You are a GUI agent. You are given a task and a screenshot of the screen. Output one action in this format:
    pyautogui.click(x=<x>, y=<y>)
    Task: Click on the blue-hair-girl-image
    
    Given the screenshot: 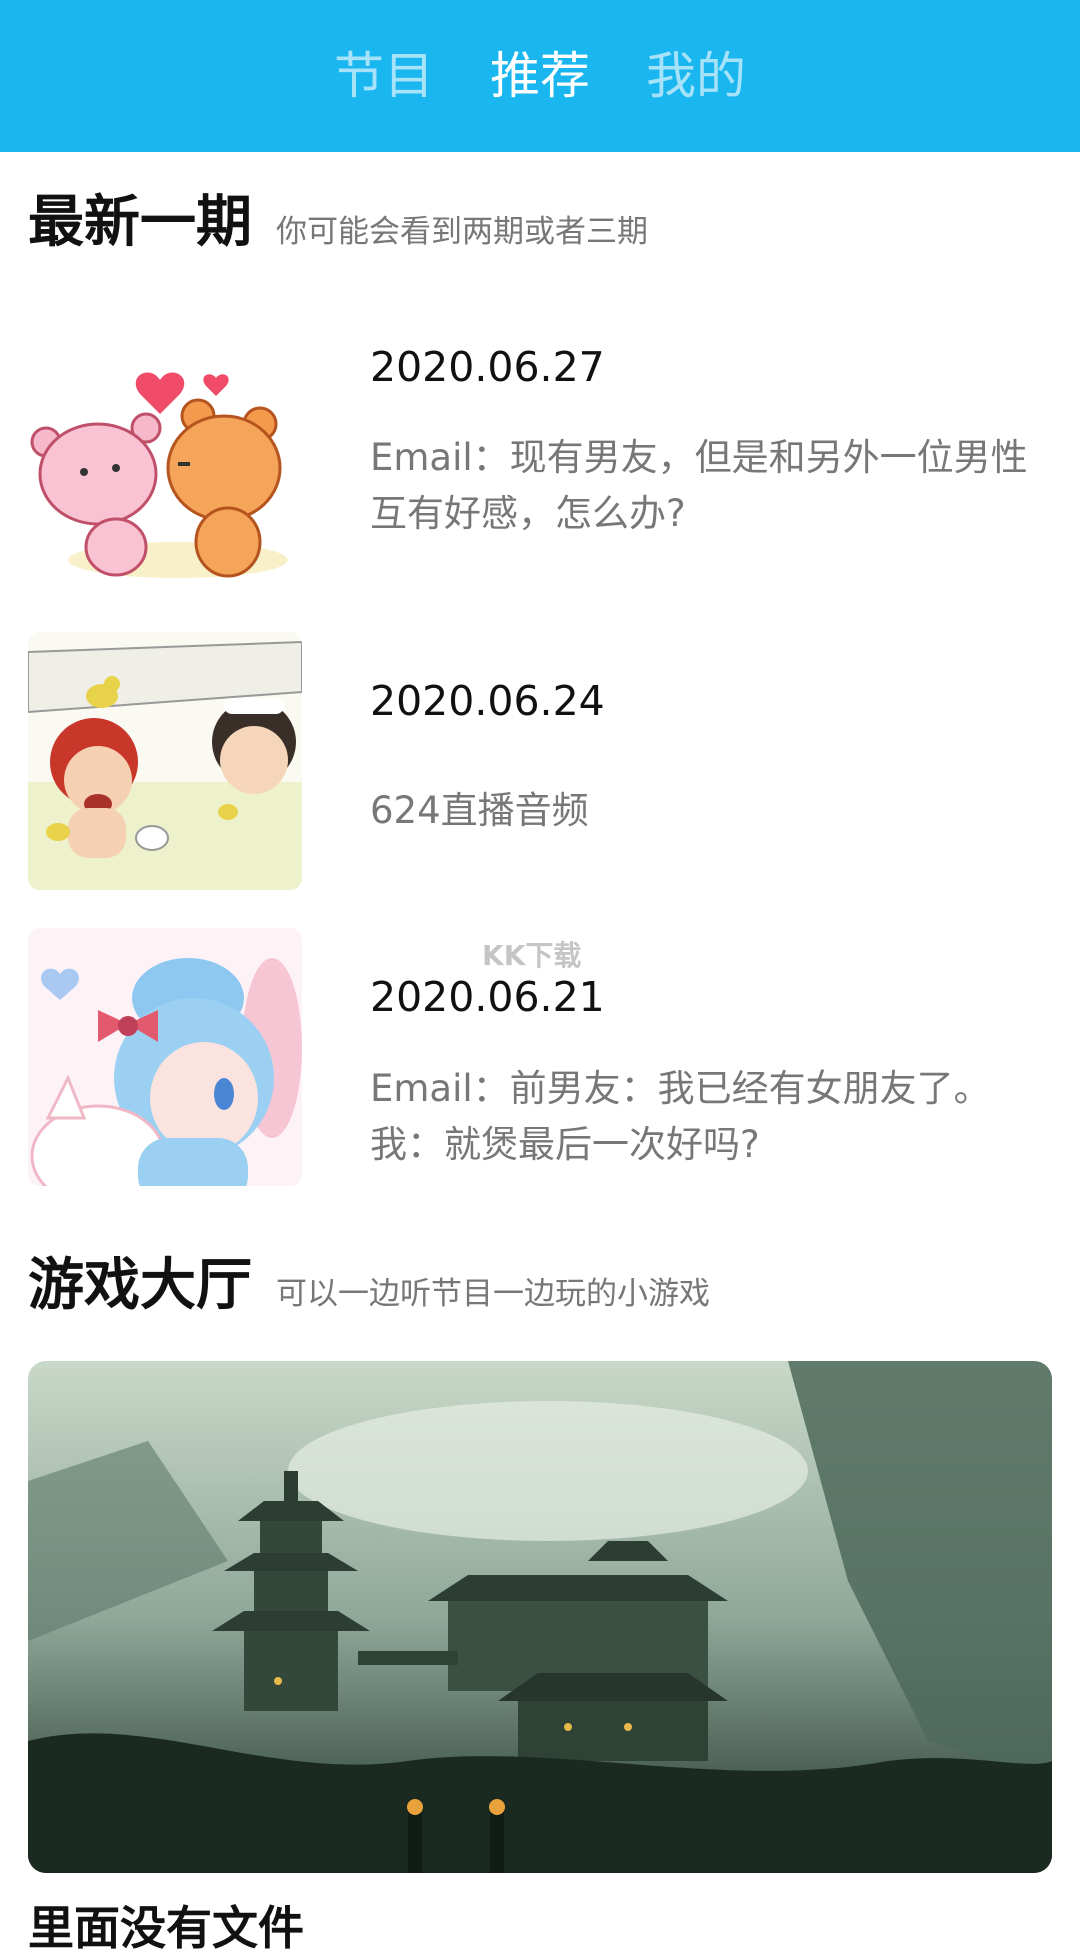 What is the action you would take?
    pyautogui.click(x=165, y=1057)
    